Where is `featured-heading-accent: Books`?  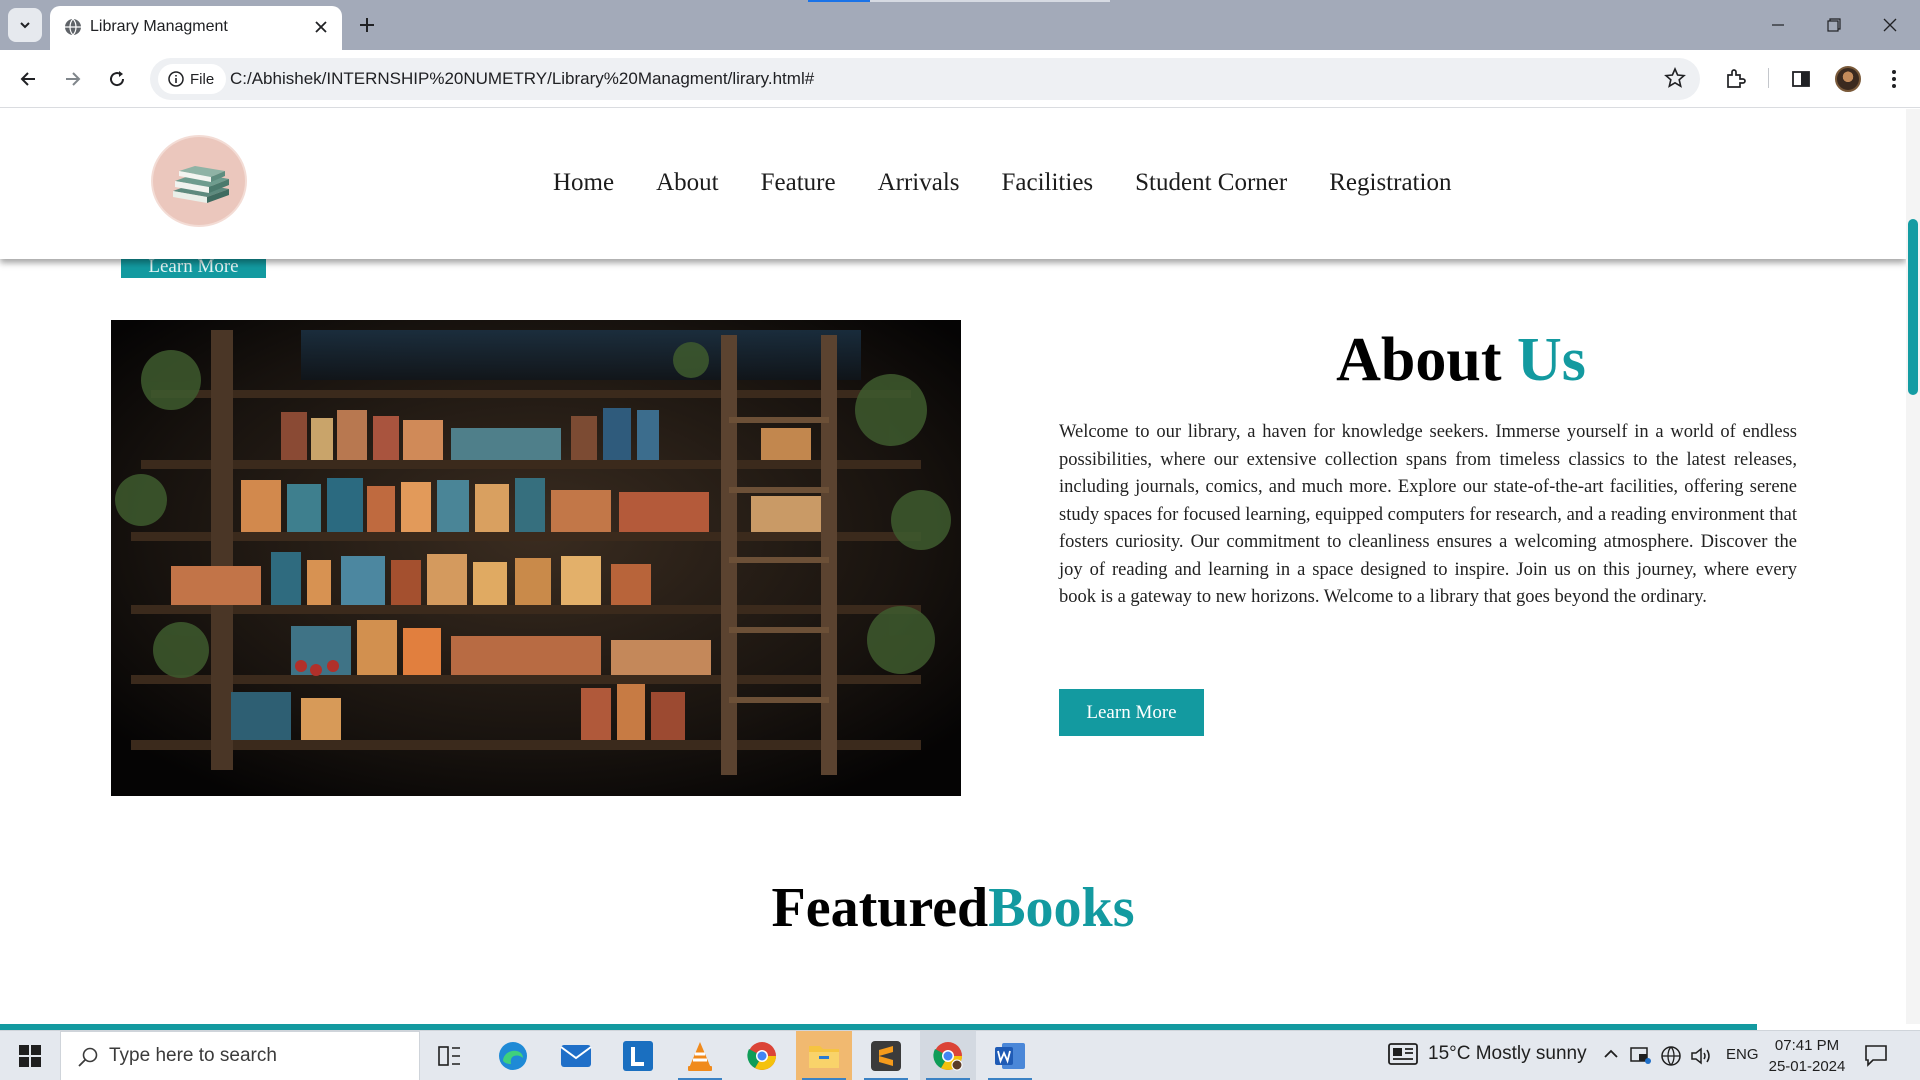
featured-heading-accent: Books is located at coordinates (1061, 908).